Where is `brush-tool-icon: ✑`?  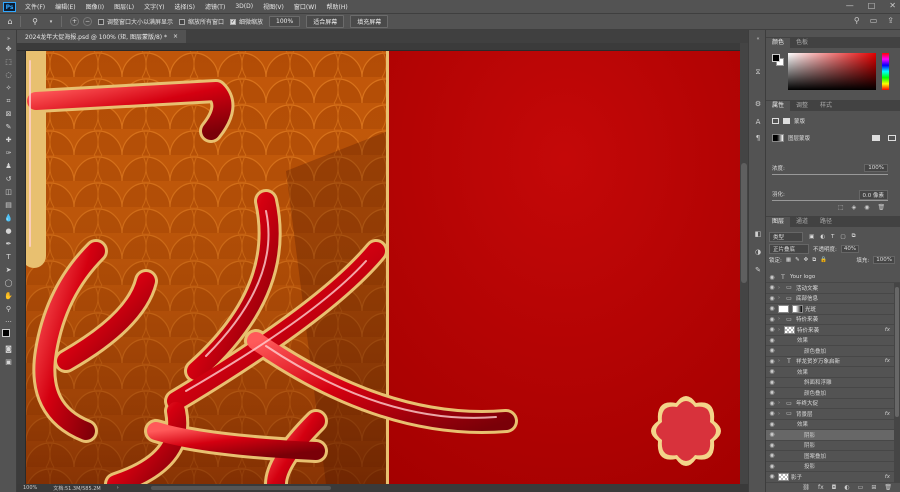
brush-tool-icon: ✑ is located at coordinates (8, 153).